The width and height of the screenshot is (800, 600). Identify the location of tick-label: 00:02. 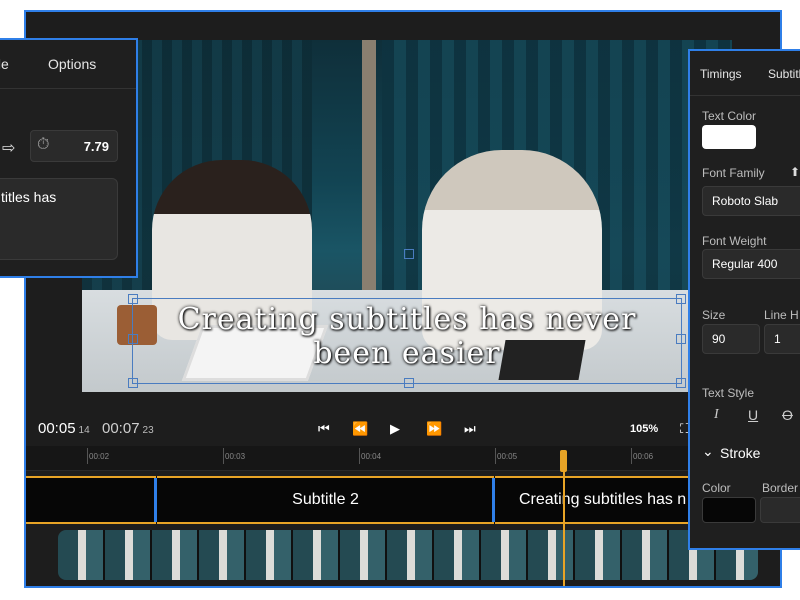
(98, 456).